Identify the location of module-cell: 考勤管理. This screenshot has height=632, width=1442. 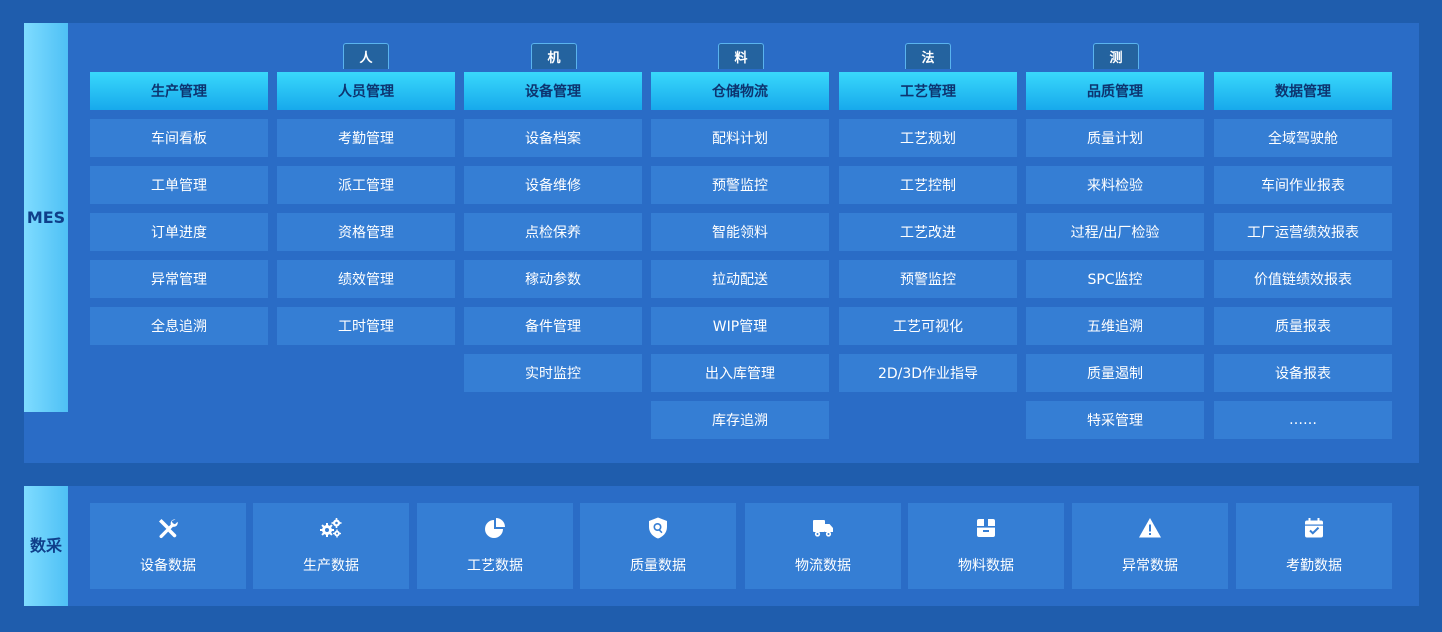
(366, 138).